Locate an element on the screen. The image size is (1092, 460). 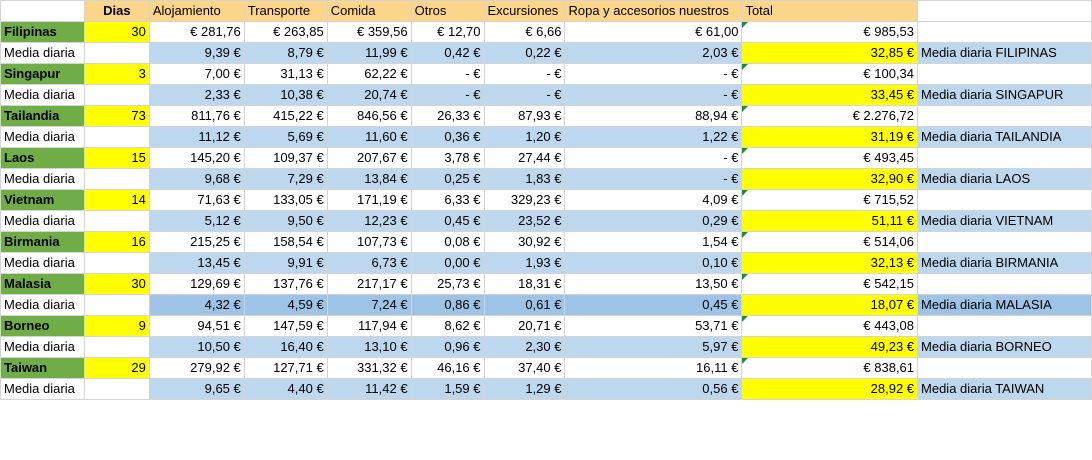
otros-cell: 3,78 € is located at coordinates (447, 158).